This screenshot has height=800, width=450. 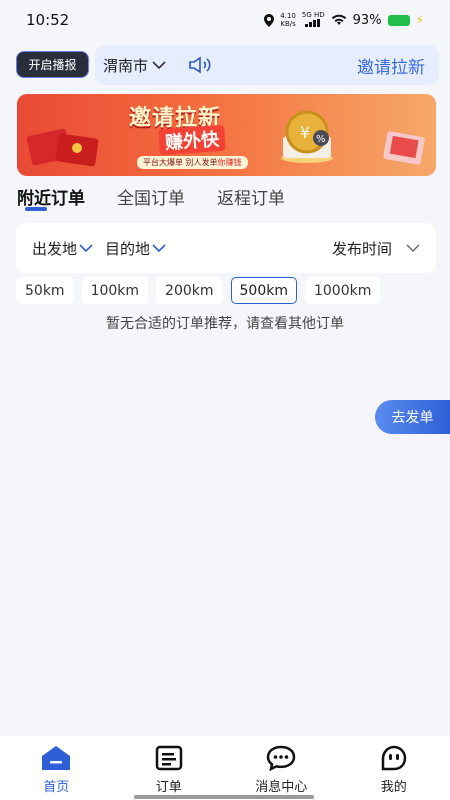 I want to click on message-icon, so click(x=281, y=758).